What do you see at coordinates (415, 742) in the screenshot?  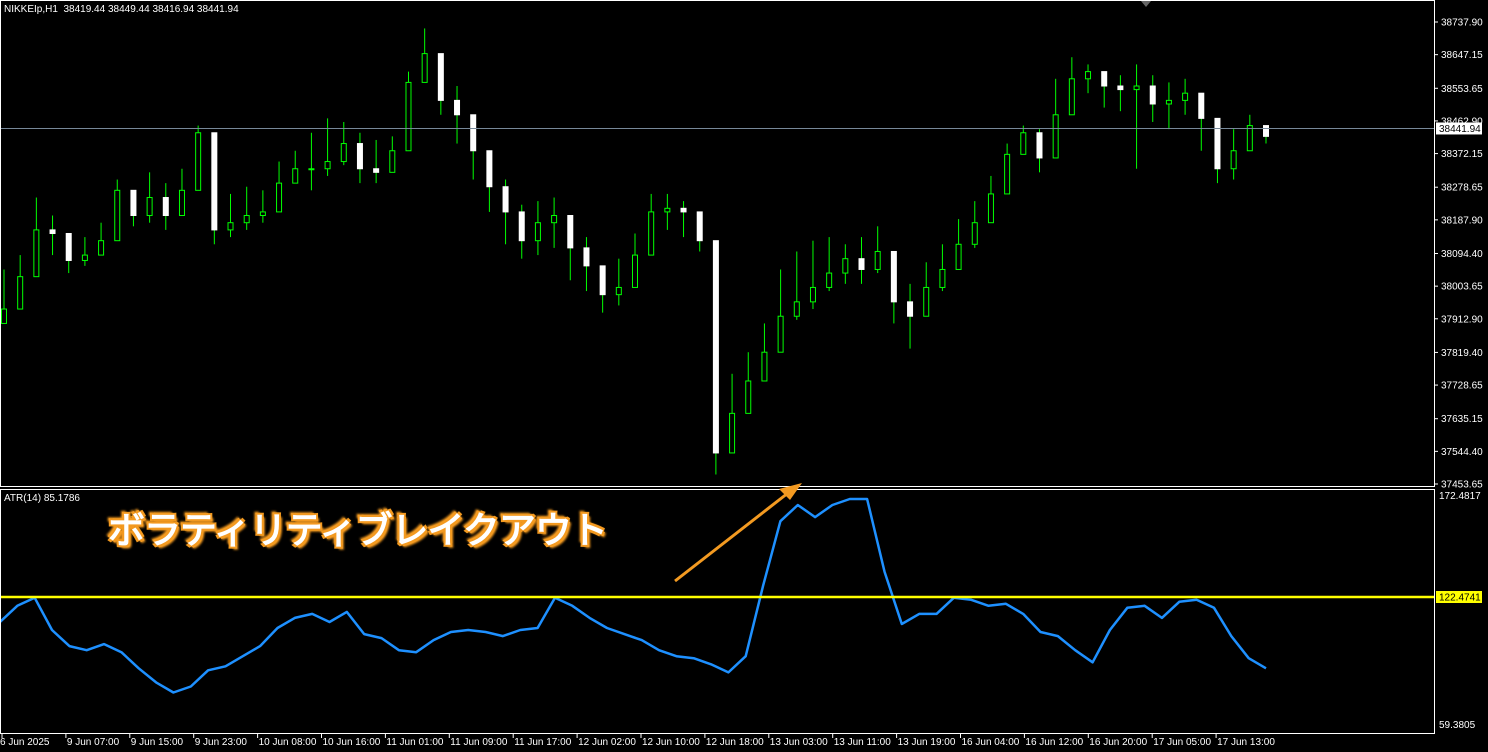 I see `time-tick-label: 11 Jun 01:00` at bounding box center [415, 742].